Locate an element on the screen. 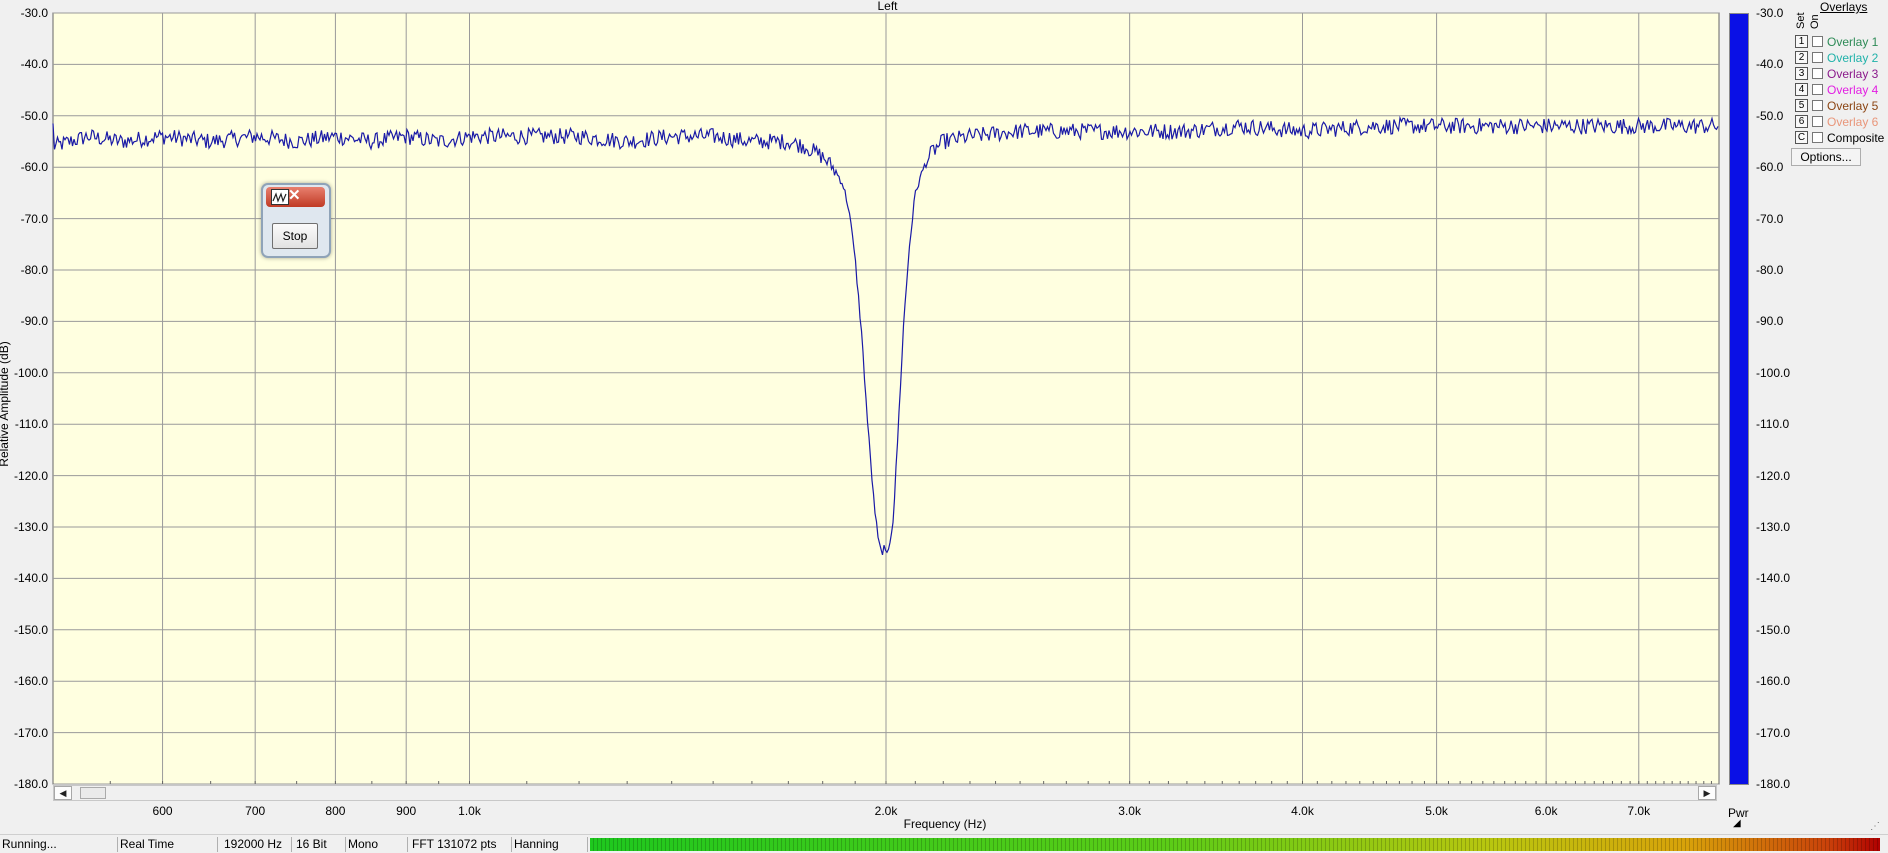  power-tick-label: -80.0 is located at coordinates (1770, 270).